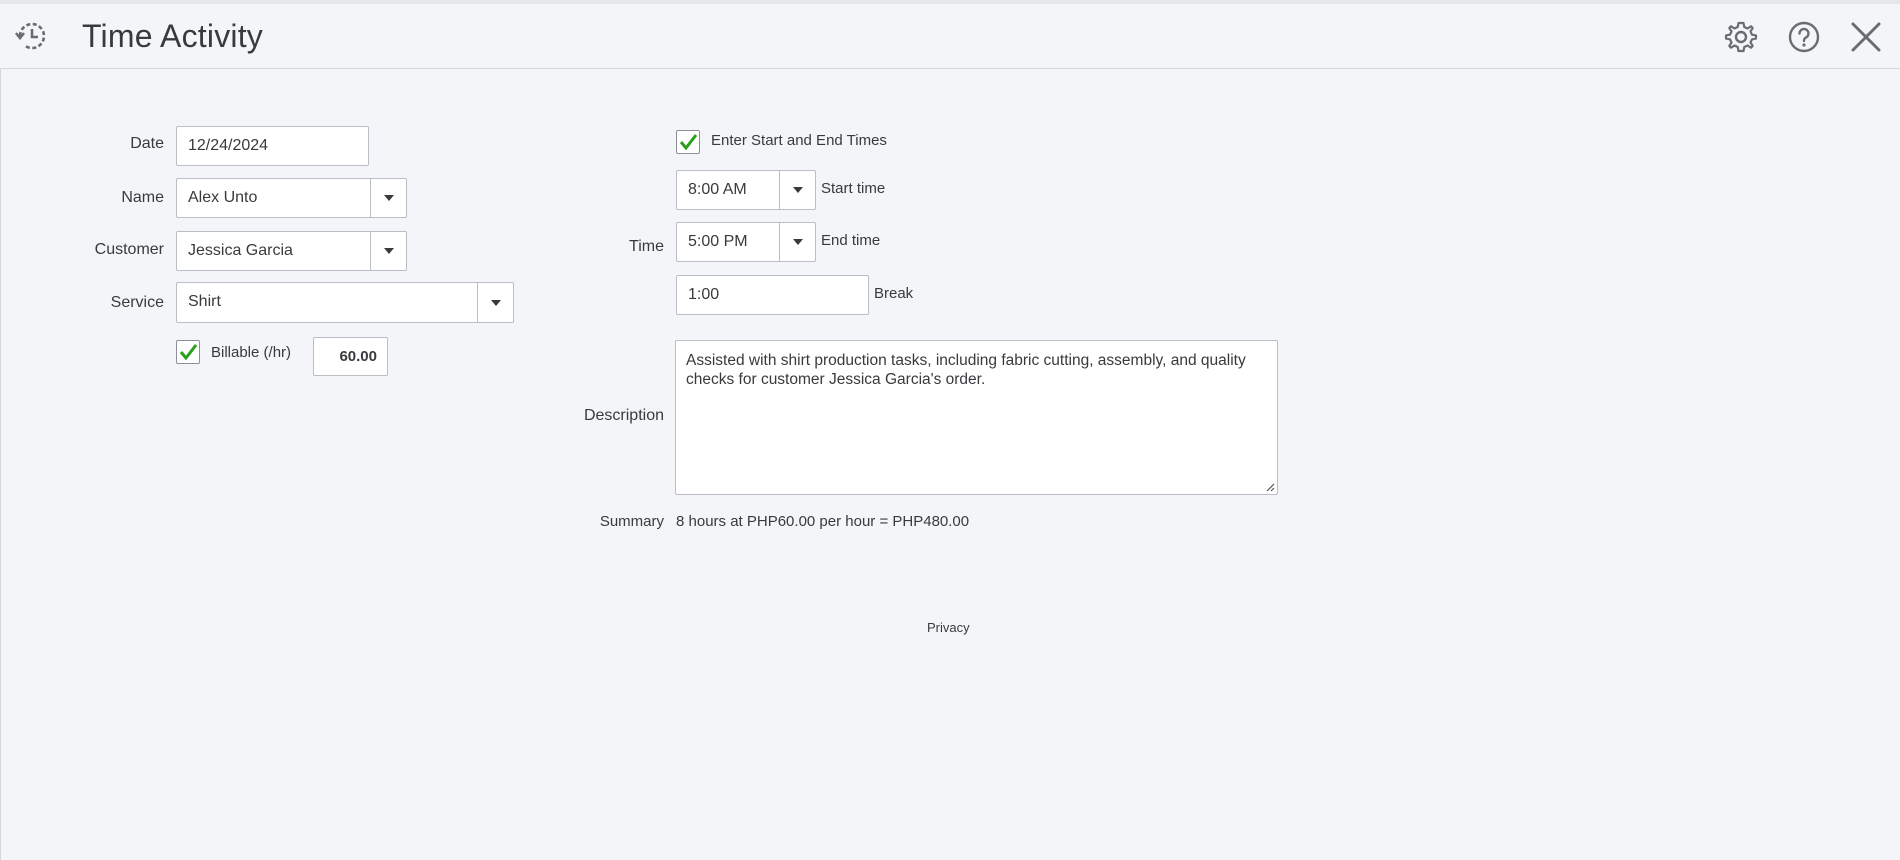  Describe the element at coordinates (358, 356) in the screenshot. I see `billable-rate-value: 60.00` at that location.